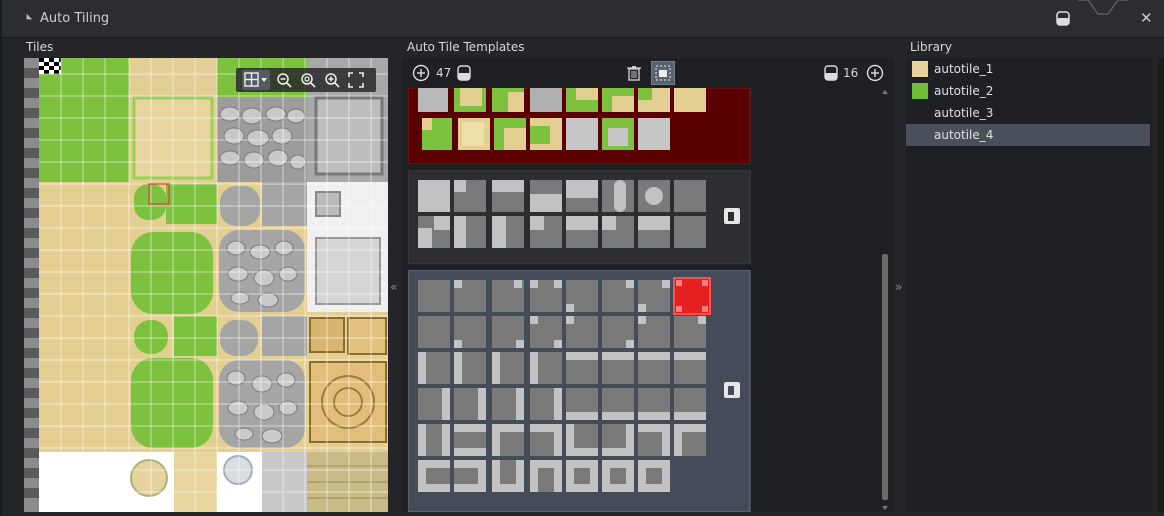 The height and width of the screenshot is (516, 1164). What do you see at coordinates (648, 73) in the screenshot?
I see `templates-toolbar: 47 16` at bounding box center [648, 73].